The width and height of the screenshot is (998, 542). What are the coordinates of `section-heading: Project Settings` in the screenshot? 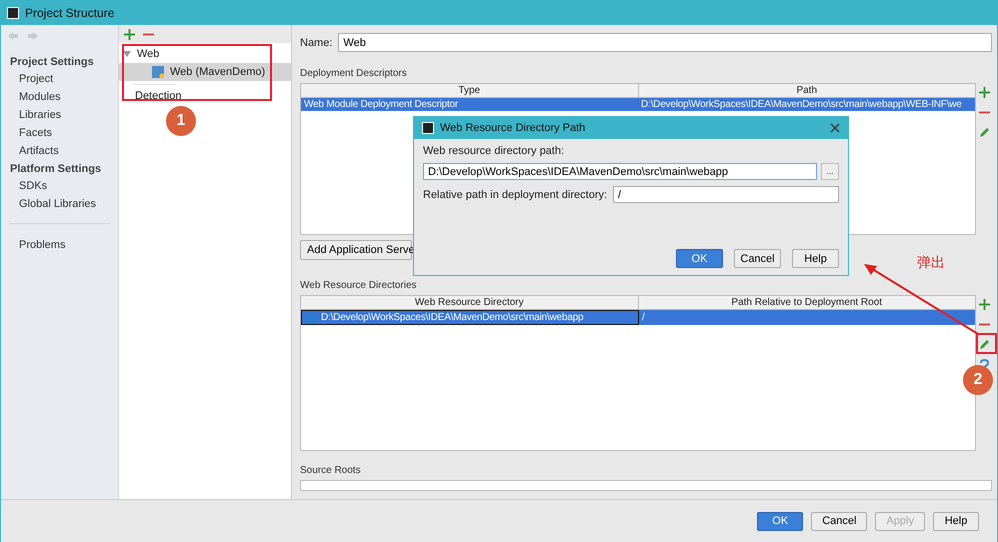 It's located at (52, 62).